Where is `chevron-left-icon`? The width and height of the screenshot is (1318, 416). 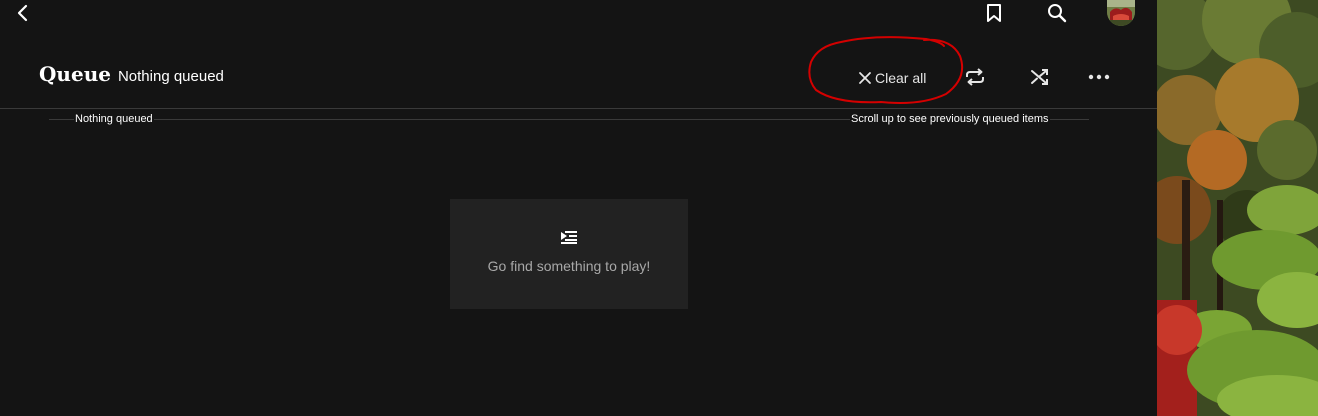 chevron-left-icon is located at coordinates (22, 13).